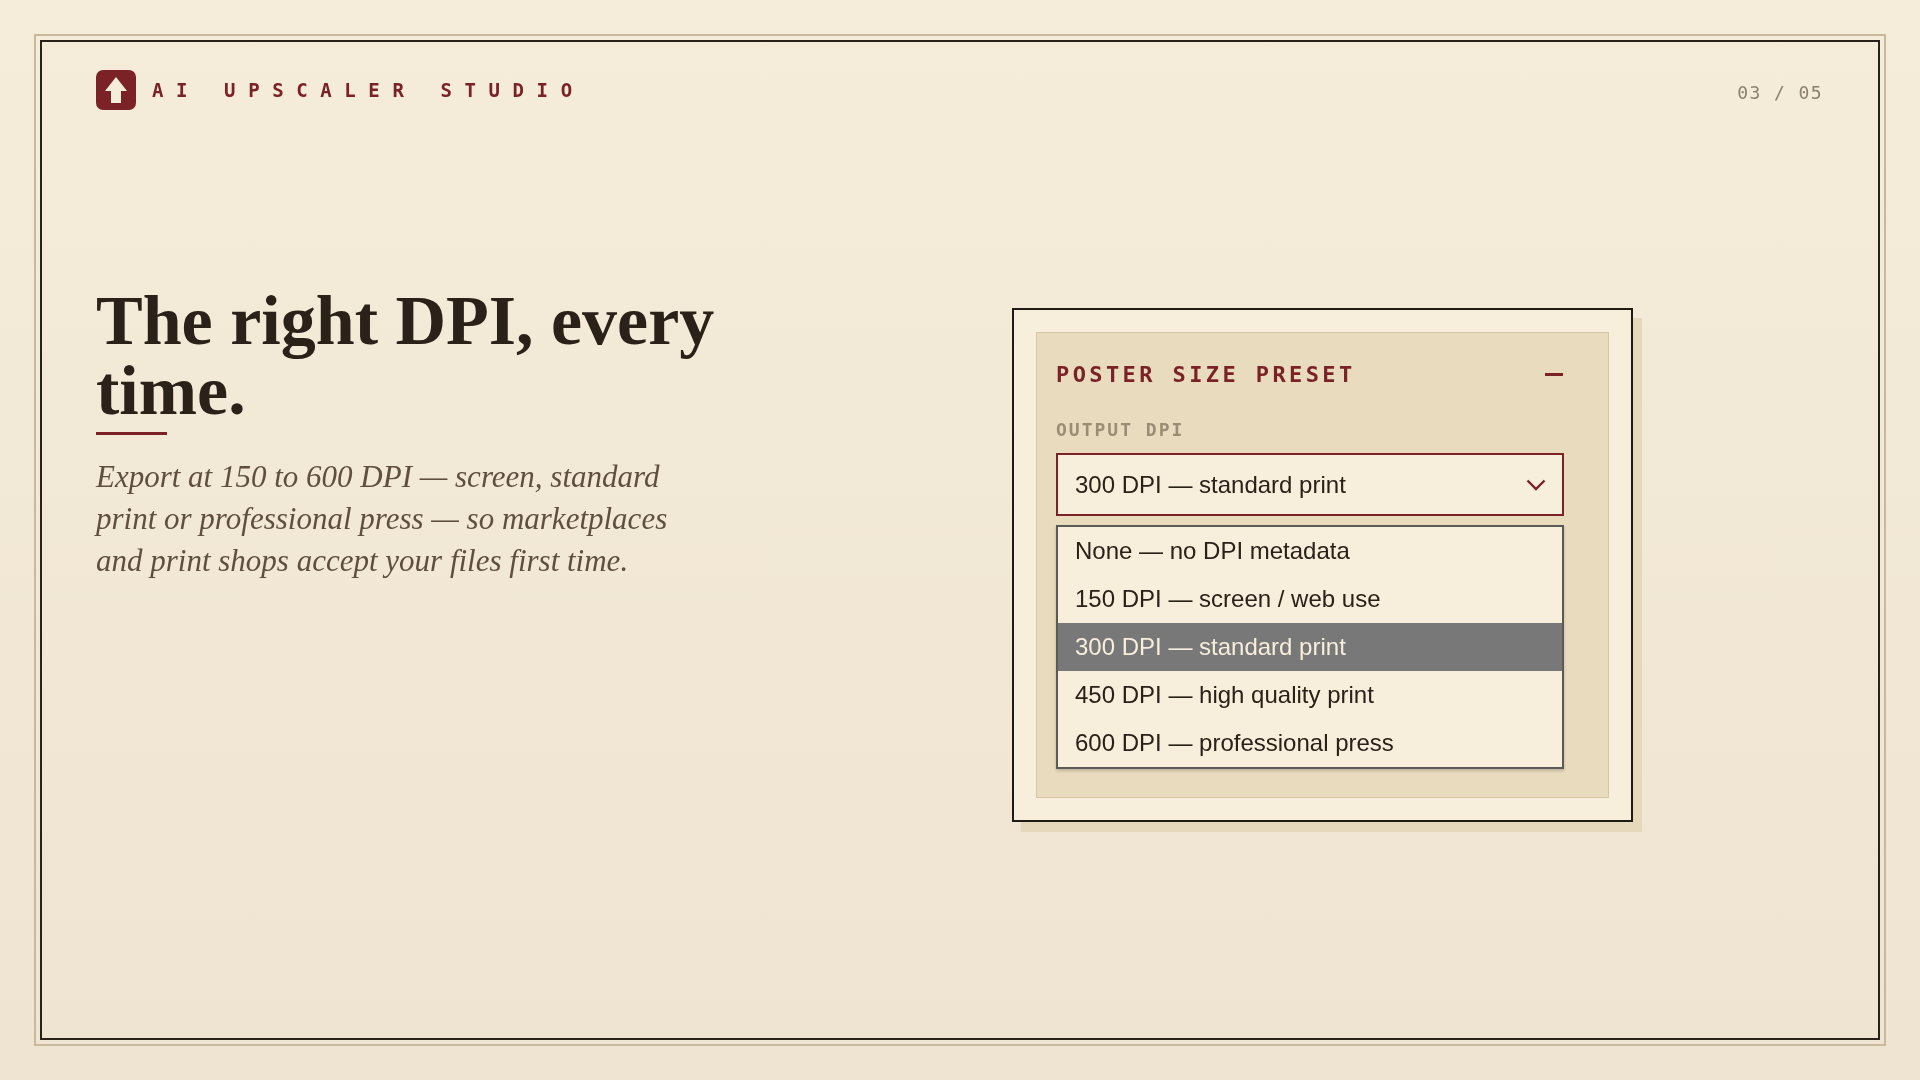  I want to click on minus-icon, so click(1554, 374).